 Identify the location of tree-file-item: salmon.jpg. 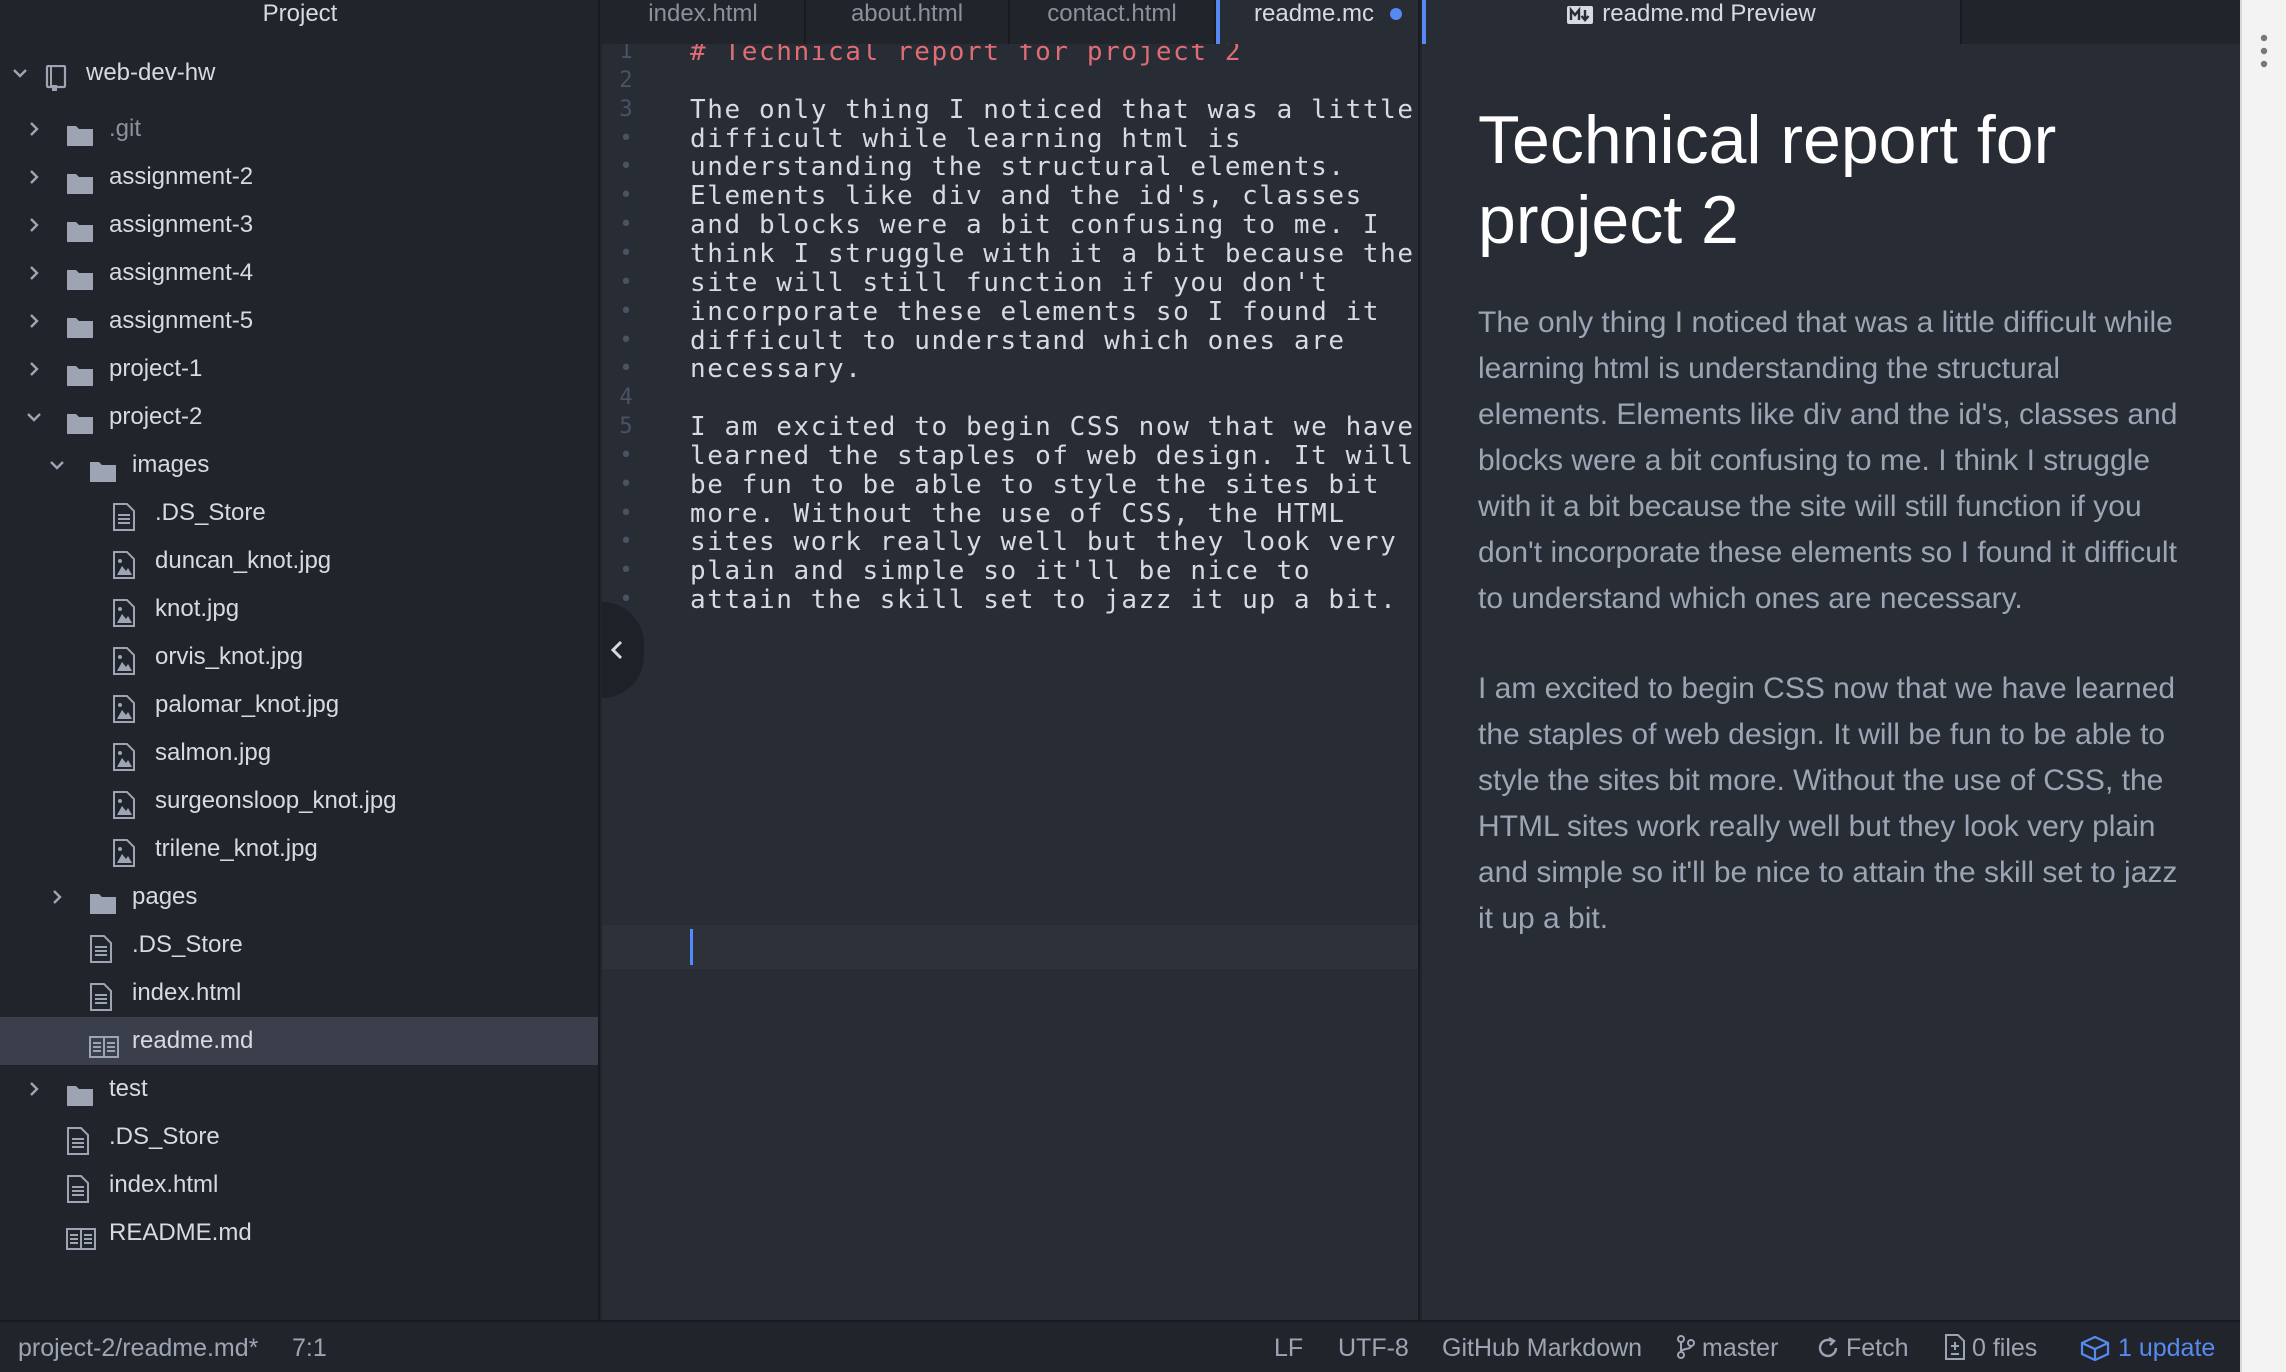
(299, 753).